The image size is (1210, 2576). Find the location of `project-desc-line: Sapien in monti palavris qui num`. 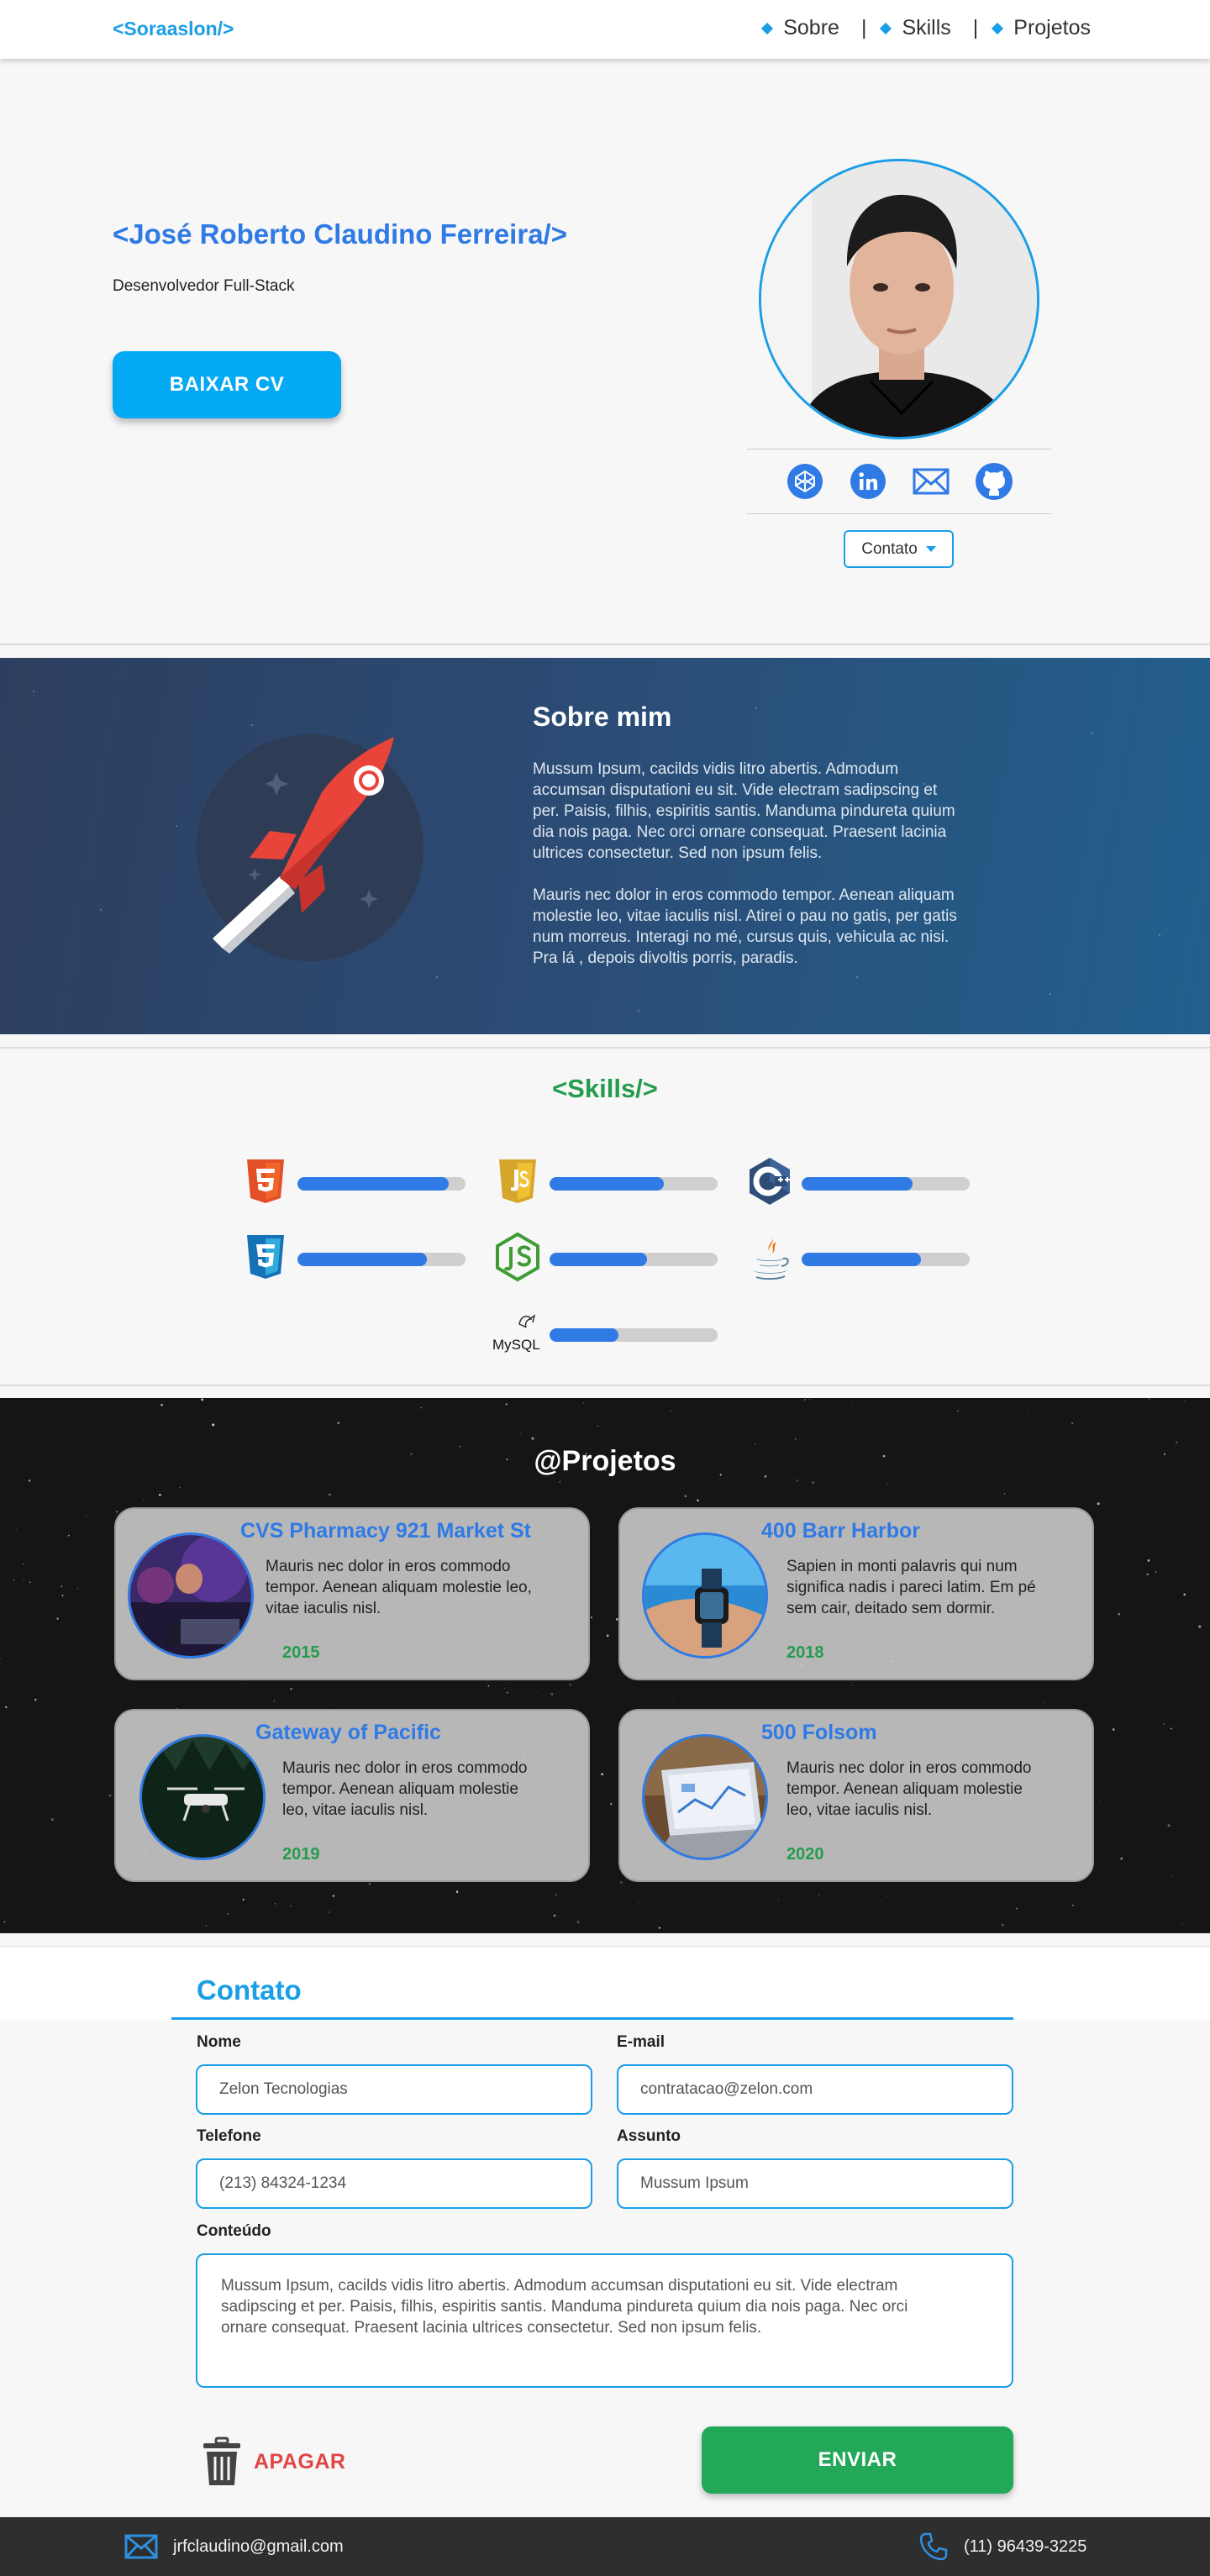

project-desc-line: Sapien in monti palavris qui num is located at coordinates (902, 1566).